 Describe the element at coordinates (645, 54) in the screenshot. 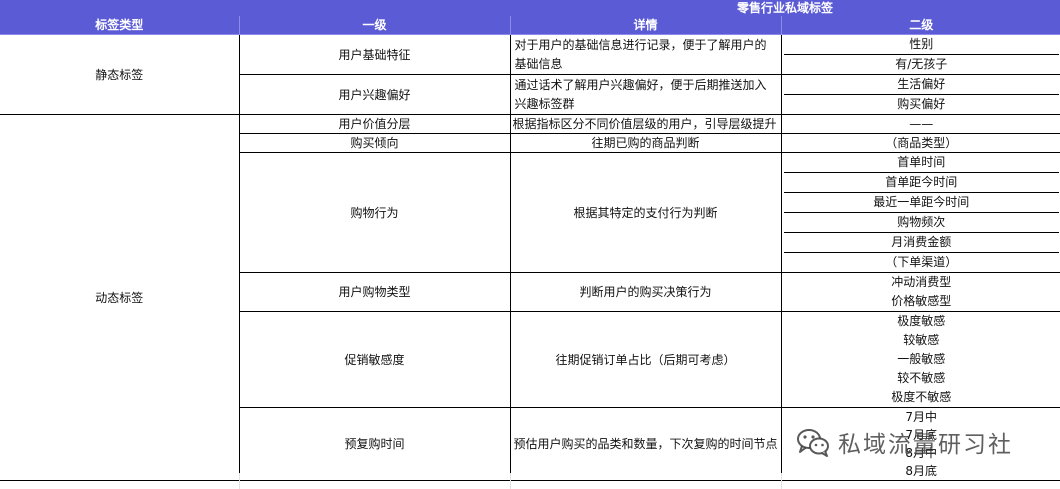

I see `detail-cell: 对于用户的基础信息进行记录，便于了解用户的基础信息` at that location.